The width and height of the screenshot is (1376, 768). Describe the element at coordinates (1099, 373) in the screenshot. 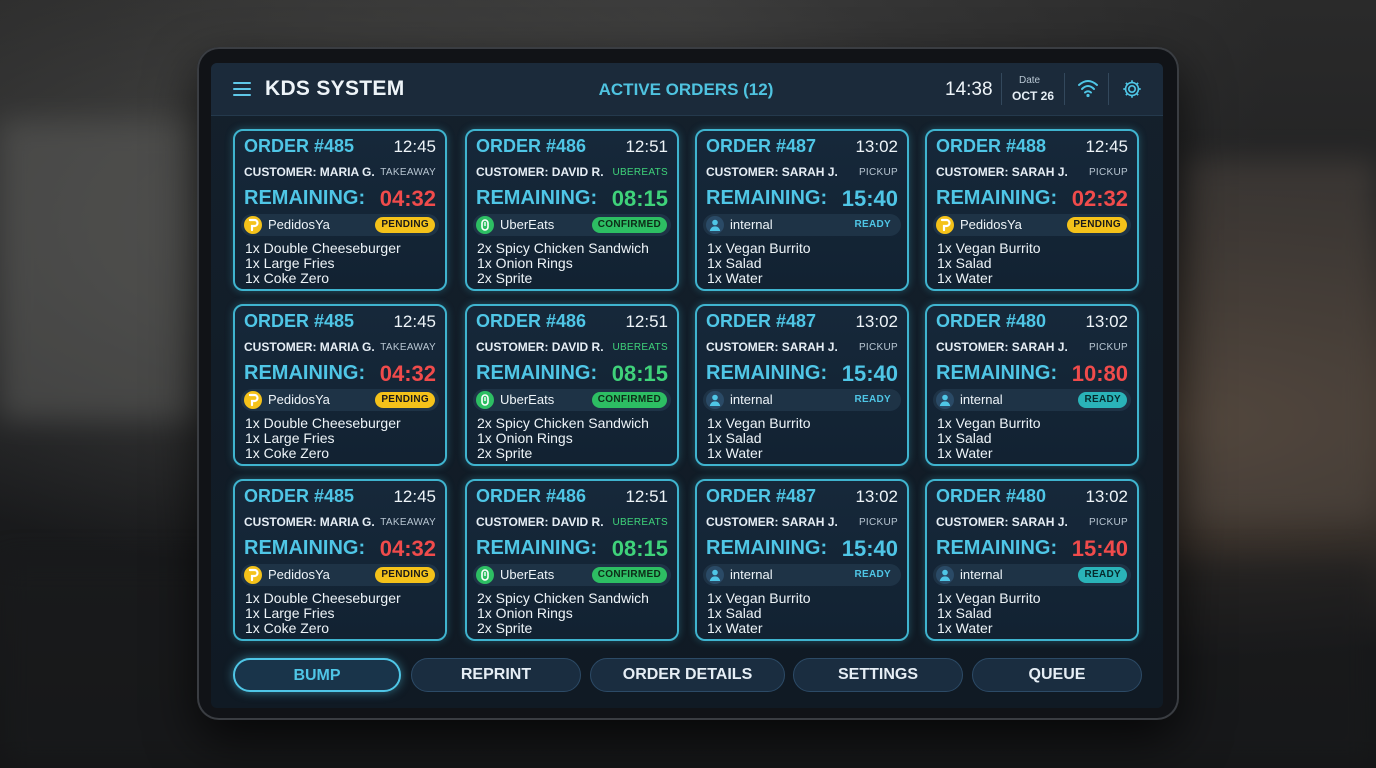

I see `remaining-timer: 10:80` at that location.